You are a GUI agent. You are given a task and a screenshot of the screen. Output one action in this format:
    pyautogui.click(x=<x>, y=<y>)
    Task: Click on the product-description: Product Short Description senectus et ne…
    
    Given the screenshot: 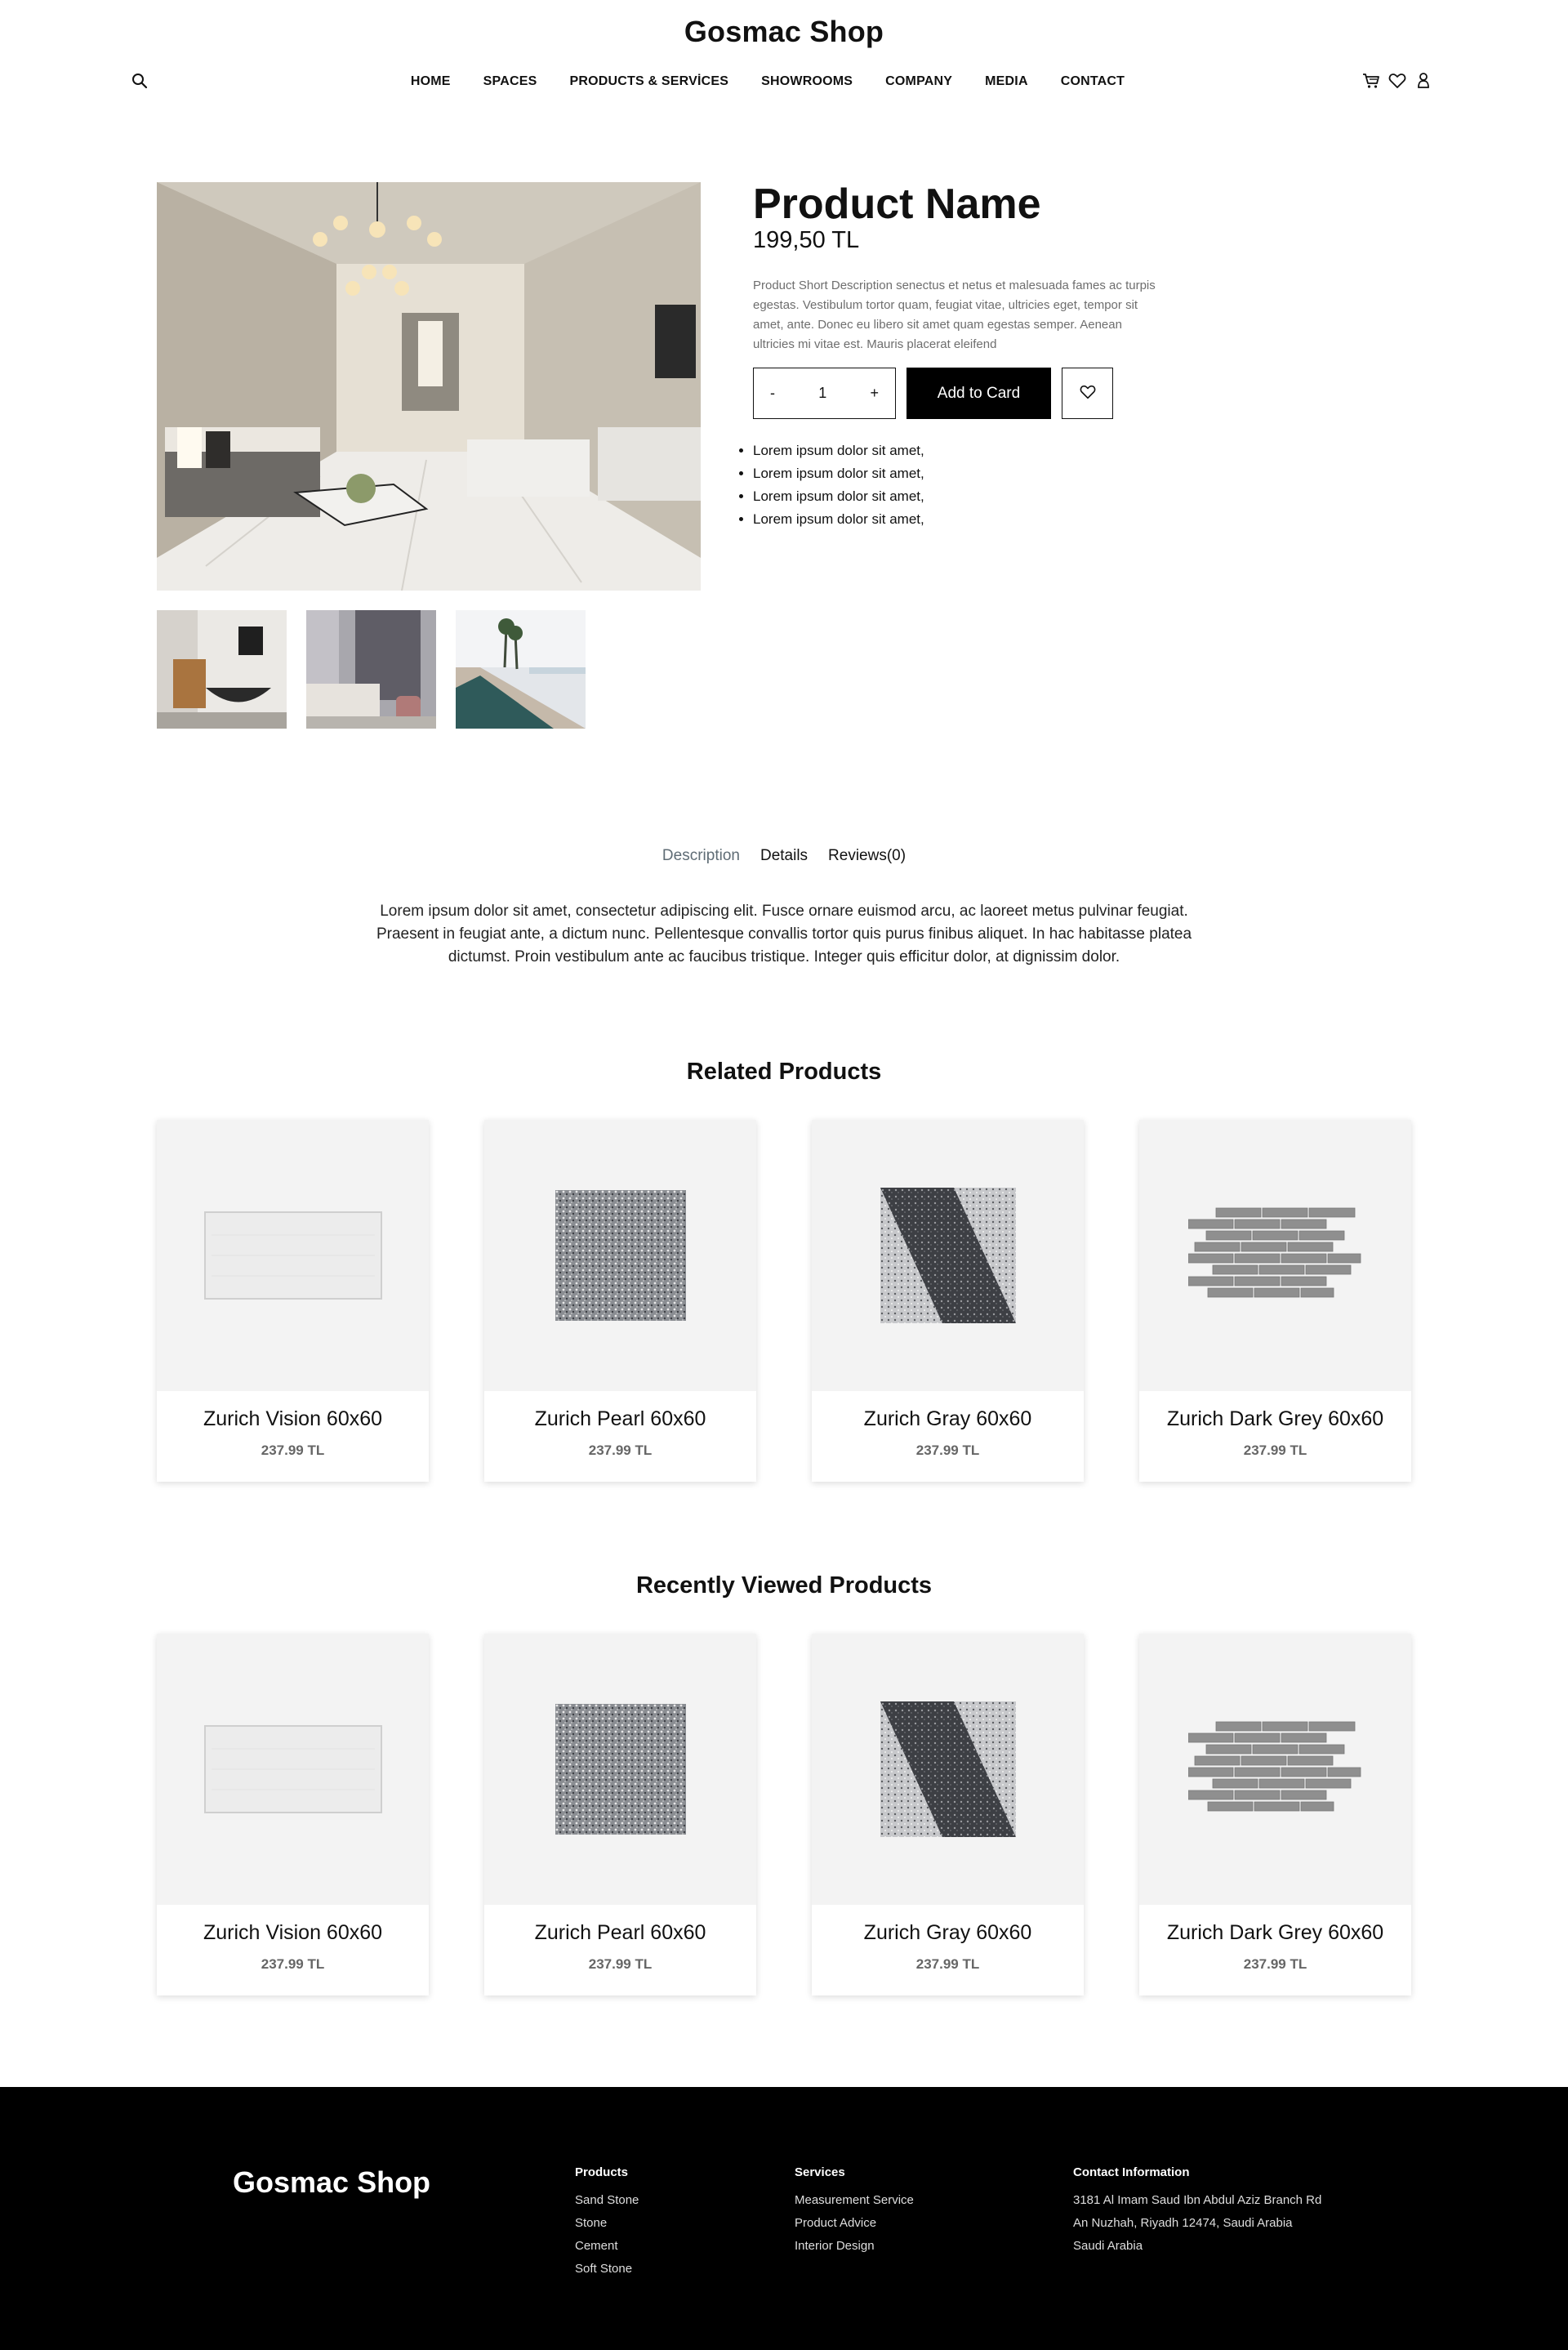 What is the action you would take?
    pyautogui.click(x=954, y=315)
    